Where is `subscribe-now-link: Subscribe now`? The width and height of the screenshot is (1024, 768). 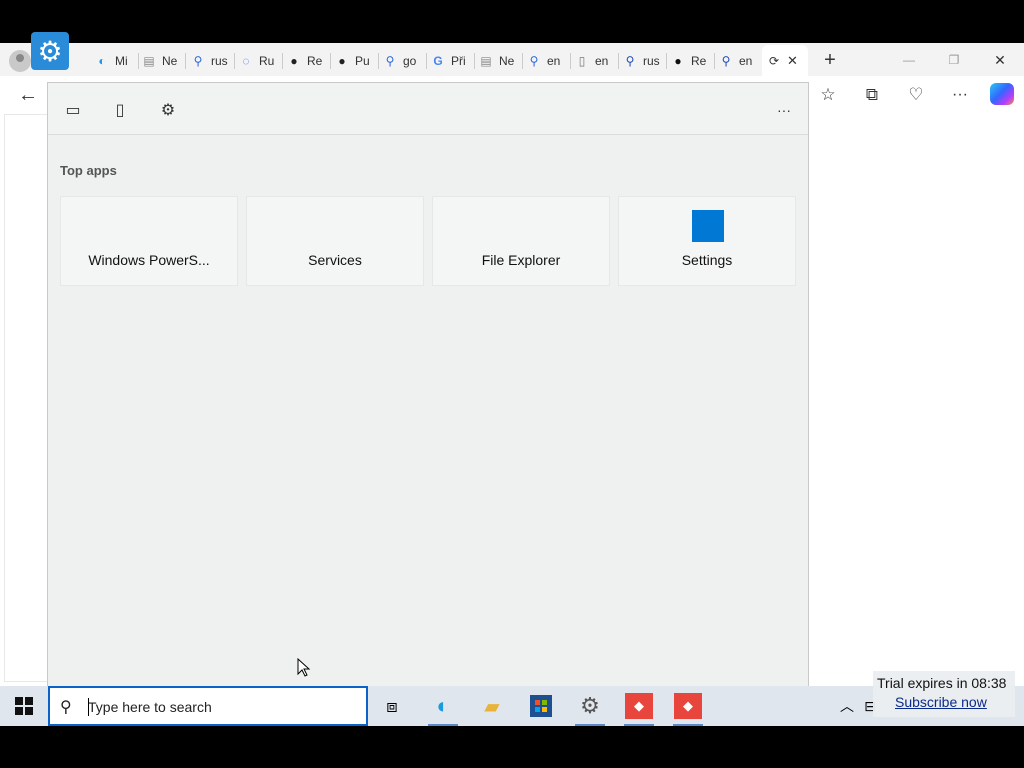 subscribe-now-link: Subscribe now is located at coordinates (941, 702).